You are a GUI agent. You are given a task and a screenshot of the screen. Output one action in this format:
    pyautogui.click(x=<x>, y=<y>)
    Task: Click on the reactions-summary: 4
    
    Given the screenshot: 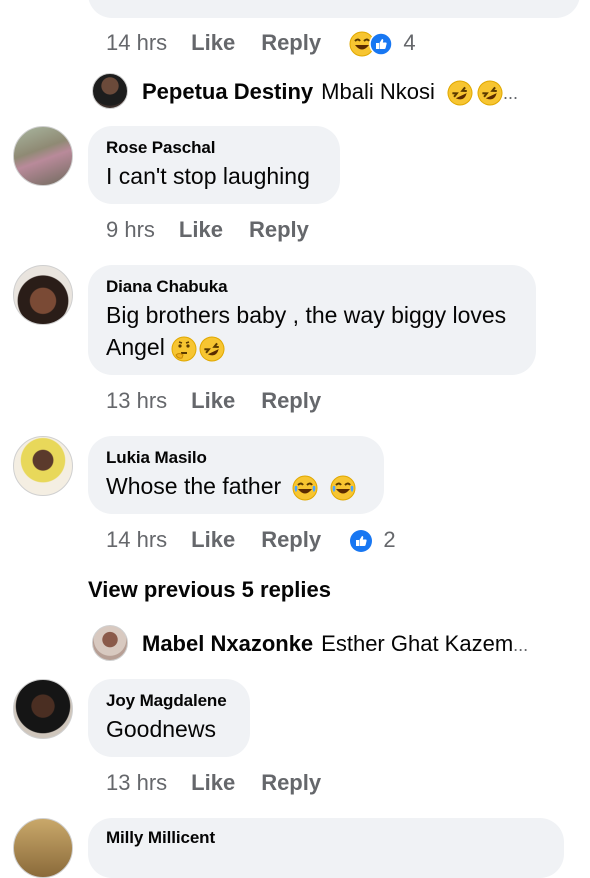 What is the action you would take?
    pyautogui.click(x=379, y=43)
    